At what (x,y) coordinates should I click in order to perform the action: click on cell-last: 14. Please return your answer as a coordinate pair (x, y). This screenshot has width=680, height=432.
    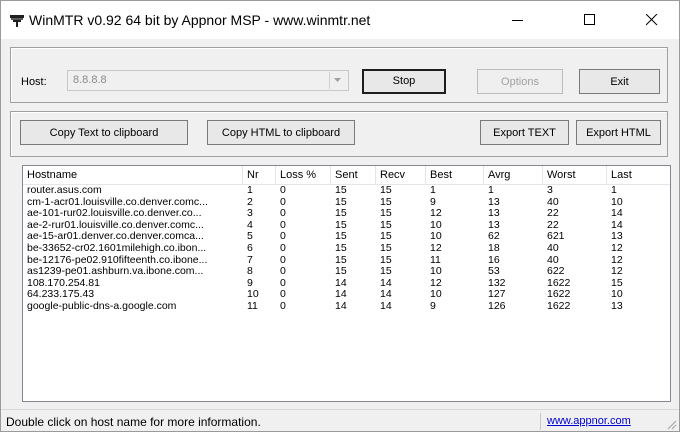
    Looking at the image, I should click on (617, 225).